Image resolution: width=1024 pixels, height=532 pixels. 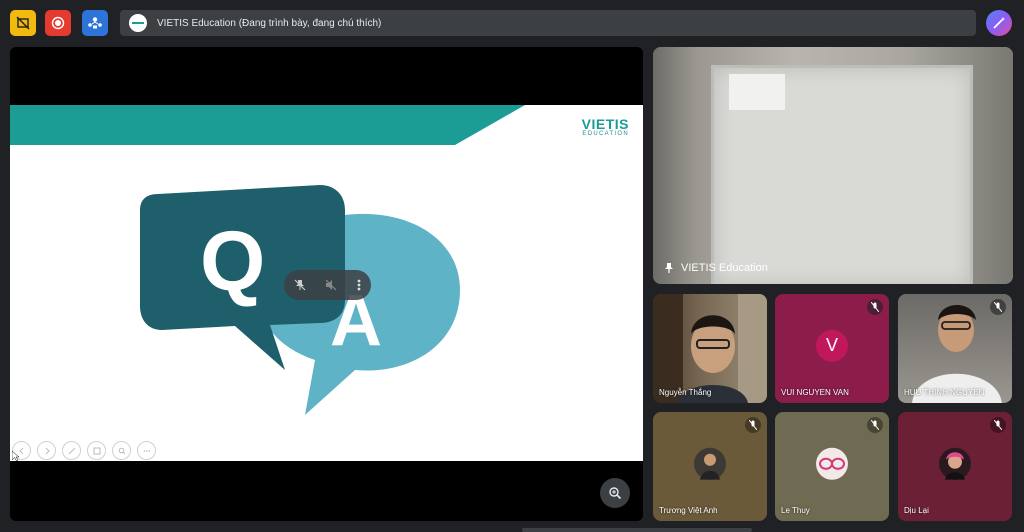 What do you see at coordinates (331, 285) in the screenshot?
I see `mute-audio-icon` at bounding box center [331, 285].